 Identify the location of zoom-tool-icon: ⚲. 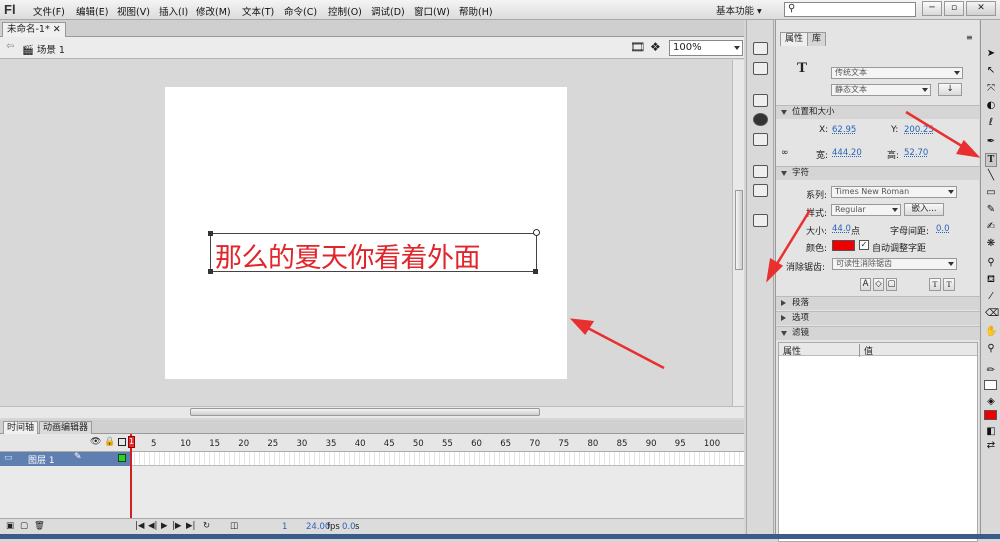
(991, 349).